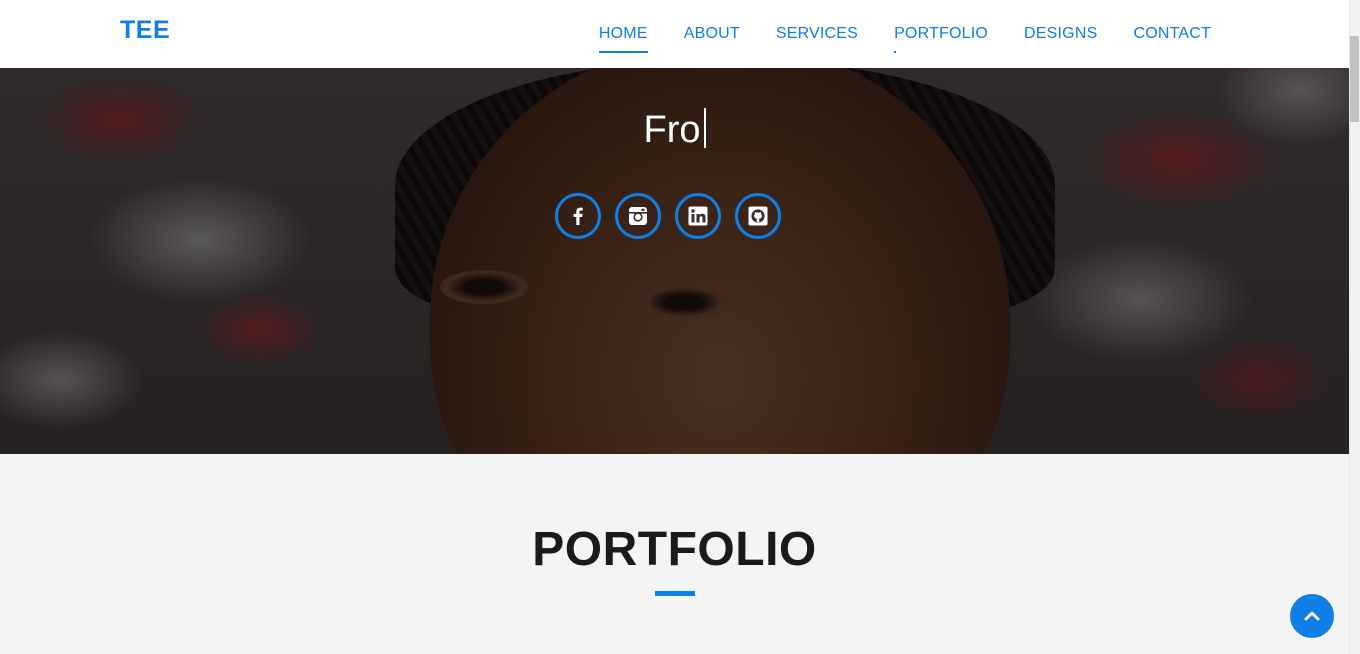  Describe the element at coordinates (941, 39) in the screenshot. I see `nav-portfolio: PORTFOLIO` at that location.